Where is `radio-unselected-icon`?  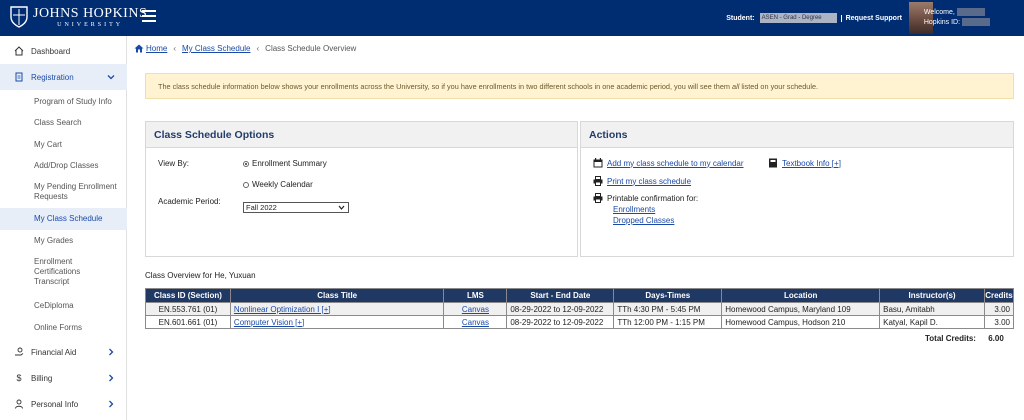
radio-unselected-icon is located at coordinates (246, 184).